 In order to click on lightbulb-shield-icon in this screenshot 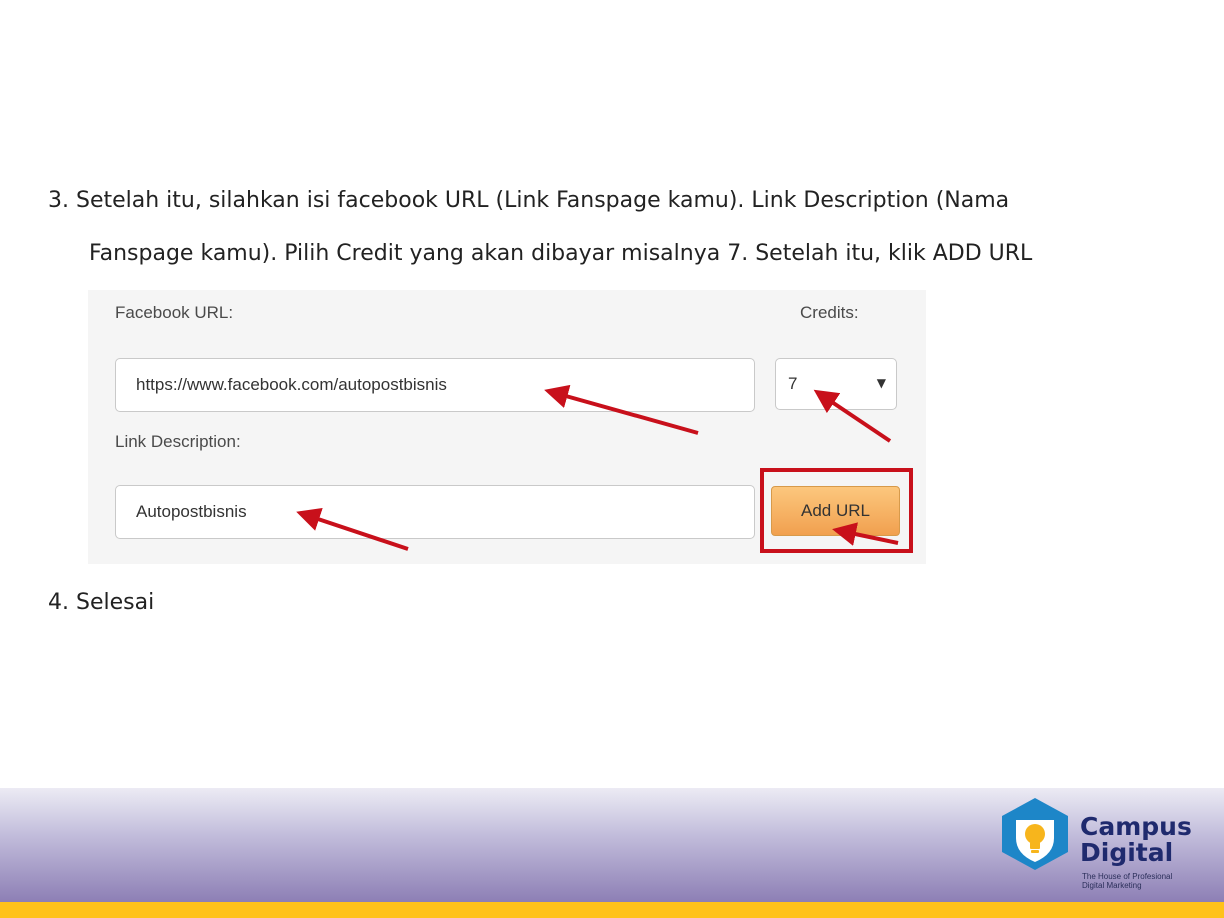, I will do `click(1035, 834)`.